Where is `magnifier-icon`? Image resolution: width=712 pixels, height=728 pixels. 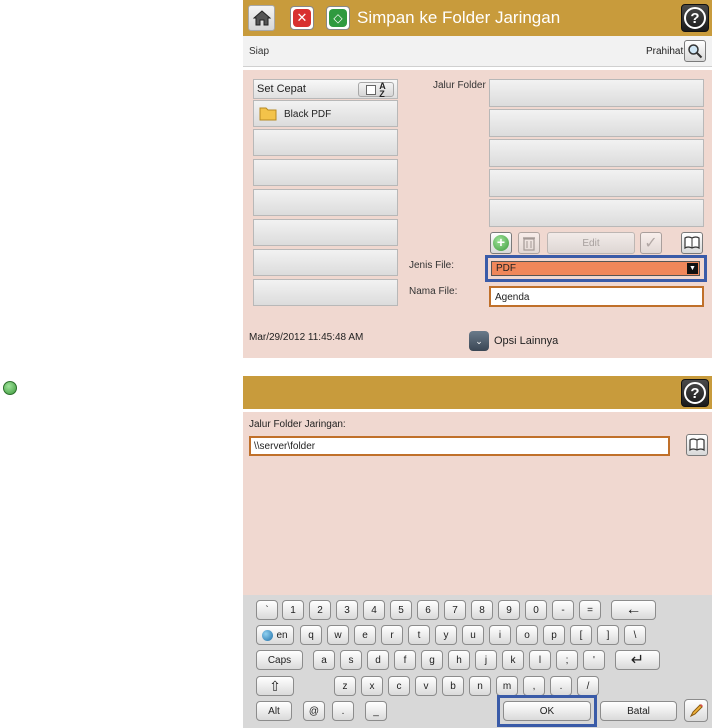 magnifier-icon is located at coordinates (695, 51).